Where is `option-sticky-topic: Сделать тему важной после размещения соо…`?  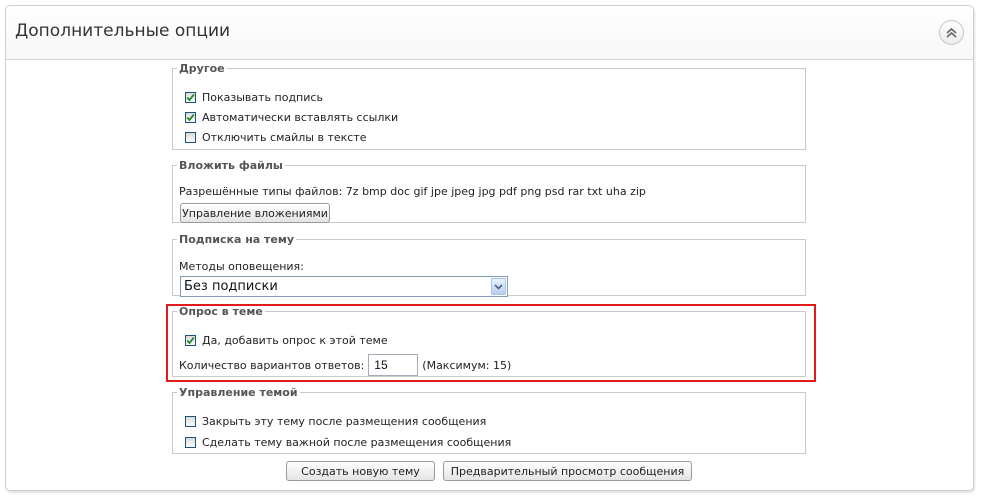
option-sticky-topic: Сделать тему важной после размещения соо… is located at coordinates (348, 442).